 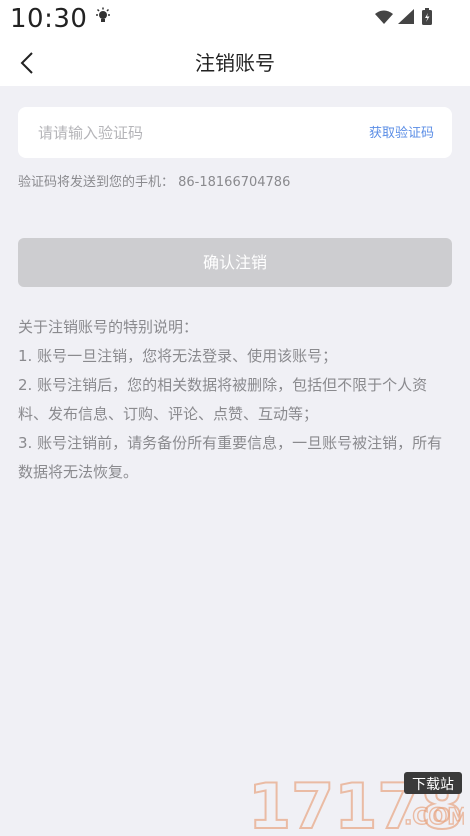 I want to click on confirm-deactivate-button: 确认注销, so click(x=235, y=262).